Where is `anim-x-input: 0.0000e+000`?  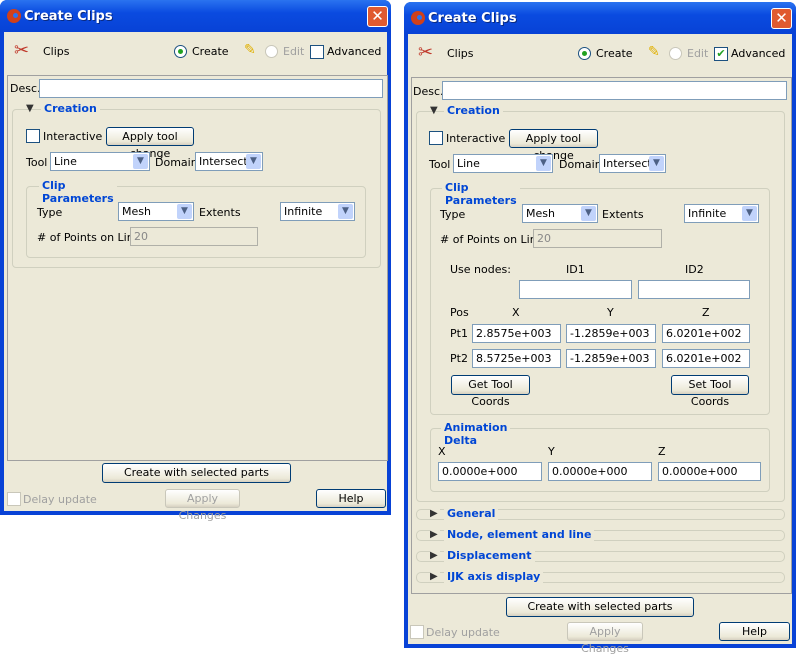 anim-x-input: 0.0000e+000 is located at coordinates (490, 471).